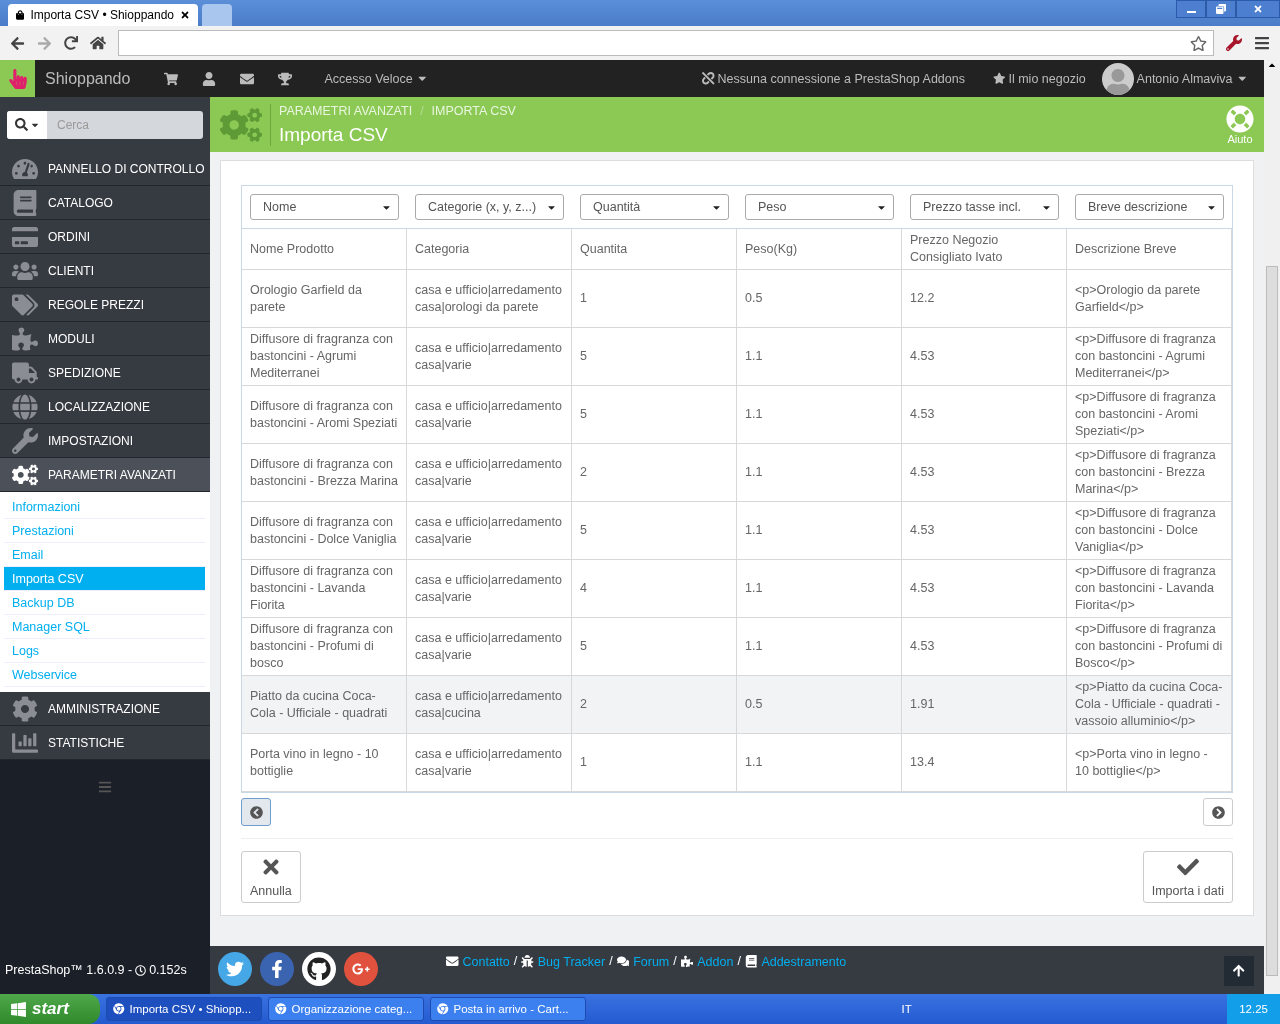 Image resolution: width=1280 pixels, height=1024 pixels. Describe the element at coordinates (368, 78) in the screenshot. I see `quick-access-menu: Accesso Veloce` at that location.